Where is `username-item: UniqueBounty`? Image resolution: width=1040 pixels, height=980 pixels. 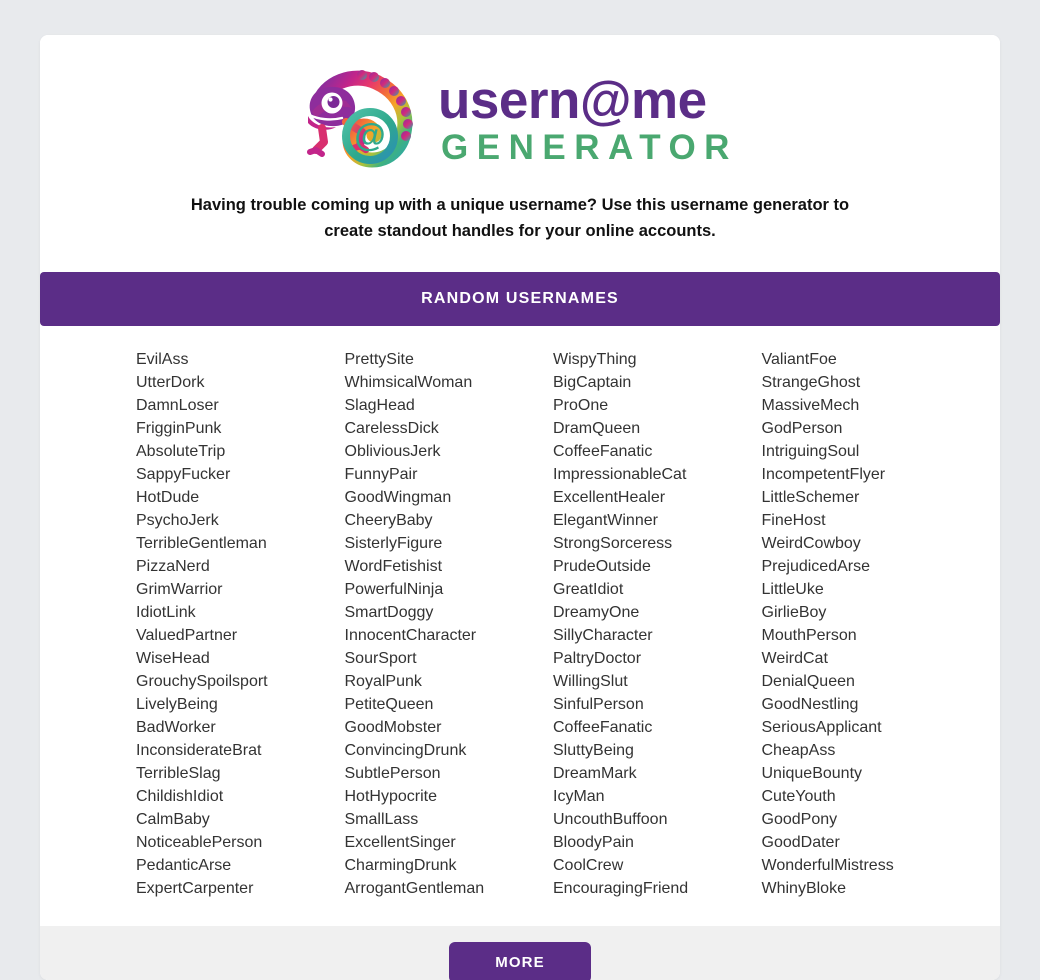
username-item: UniqueBounty is located at coordinates (866, 773).